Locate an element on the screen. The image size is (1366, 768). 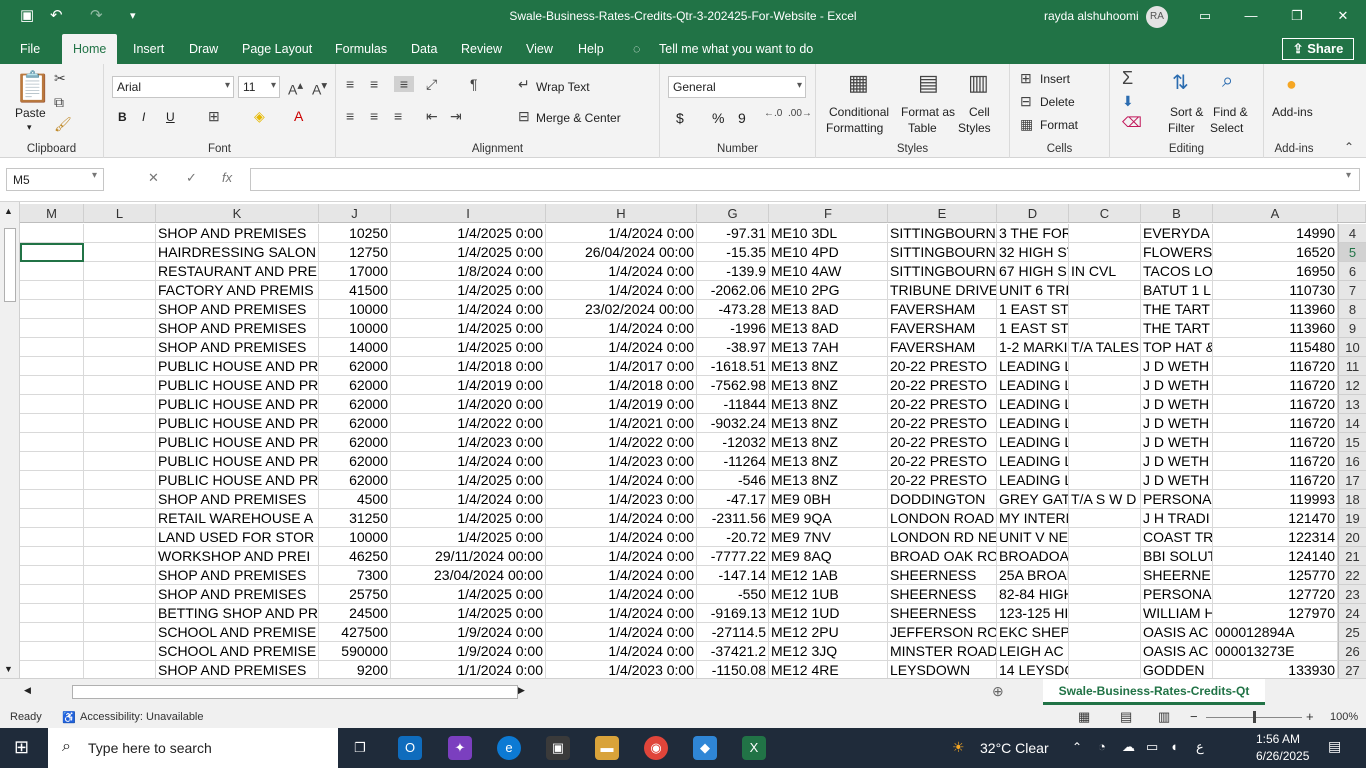
cell-b: J D WETH is located at coordinates (1177, 404).